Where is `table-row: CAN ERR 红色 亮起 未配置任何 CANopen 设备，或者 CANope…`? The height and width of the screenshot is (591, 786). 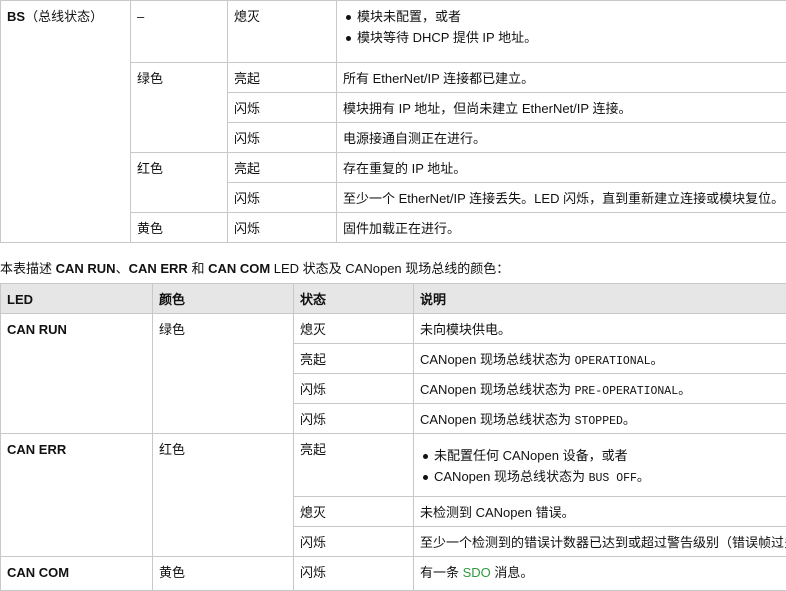 table-row: CAN ERR 红色 亮起 未配置任何 CANopen 设备，或者 CANope… is located at coordinates (393, 465).